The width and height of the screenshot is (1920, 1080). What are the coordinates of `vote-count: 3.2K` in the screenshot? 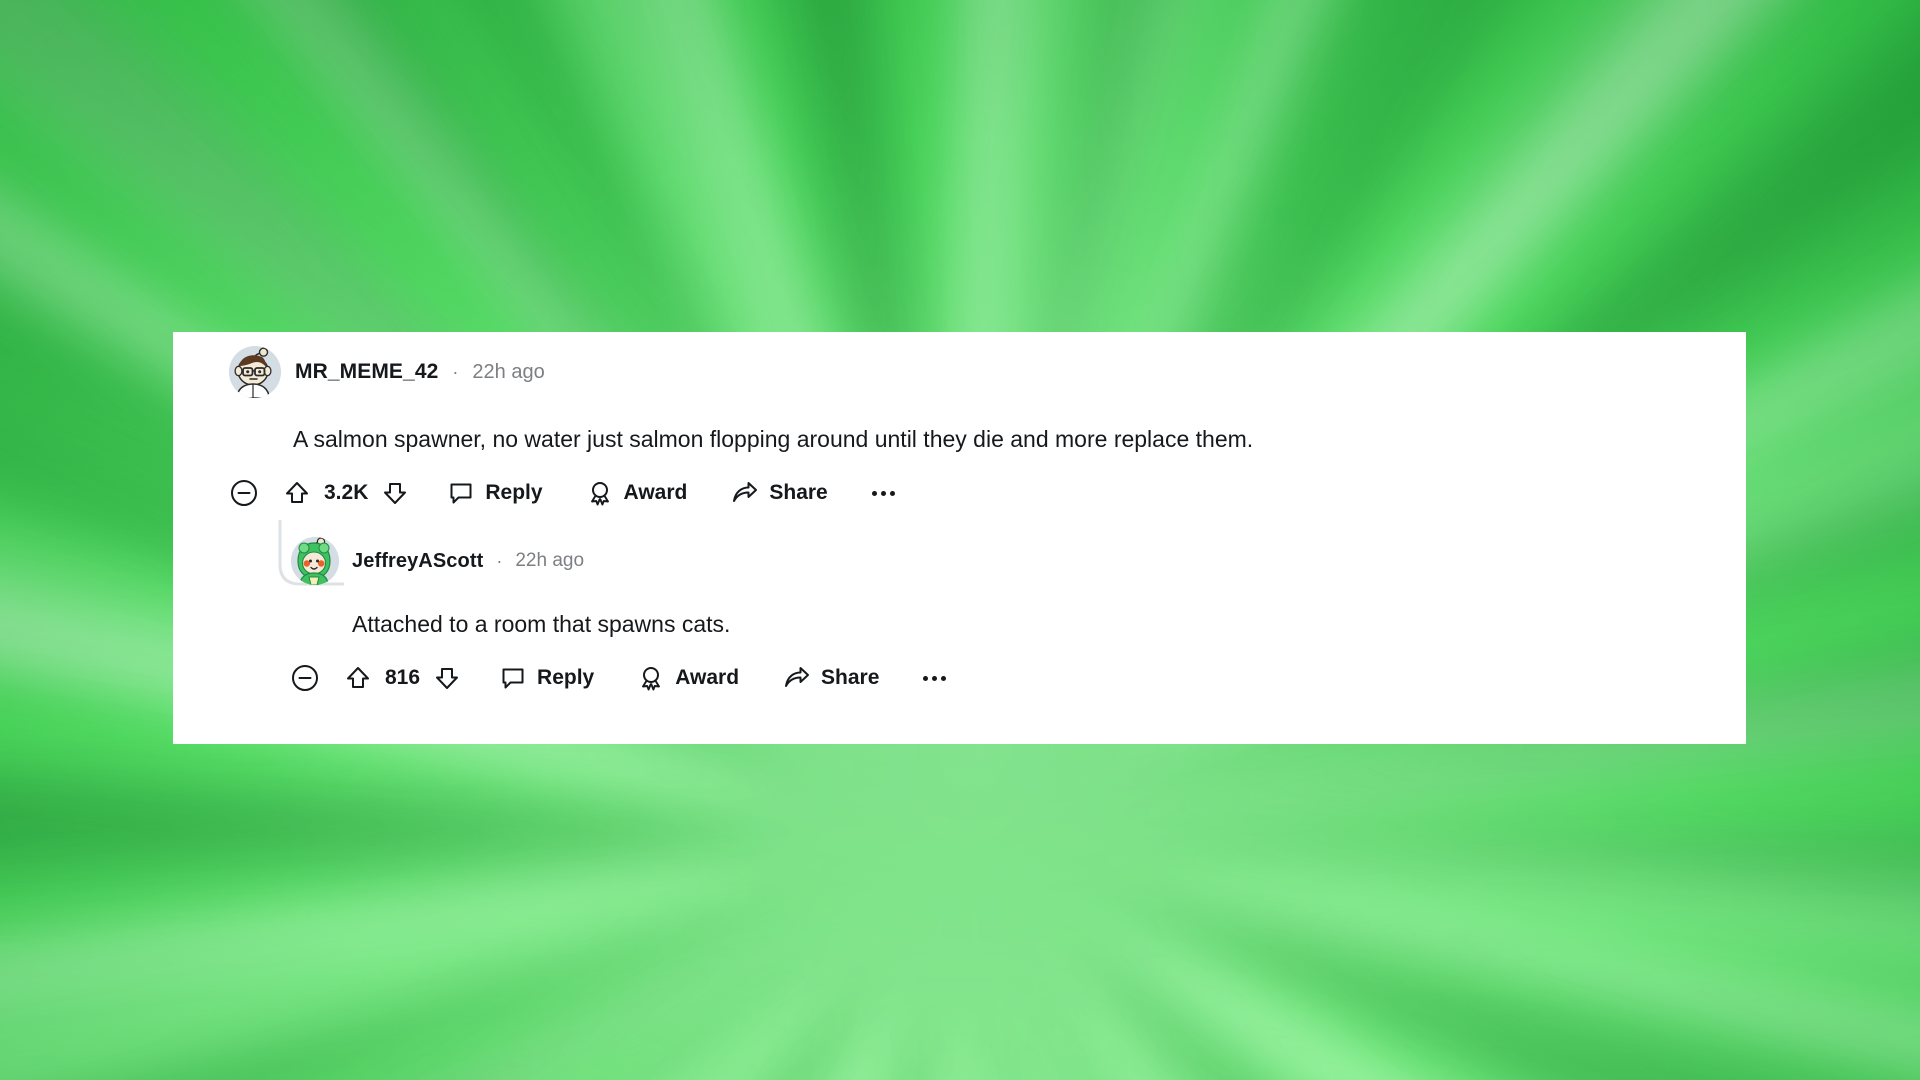 It's located at (346, 493).